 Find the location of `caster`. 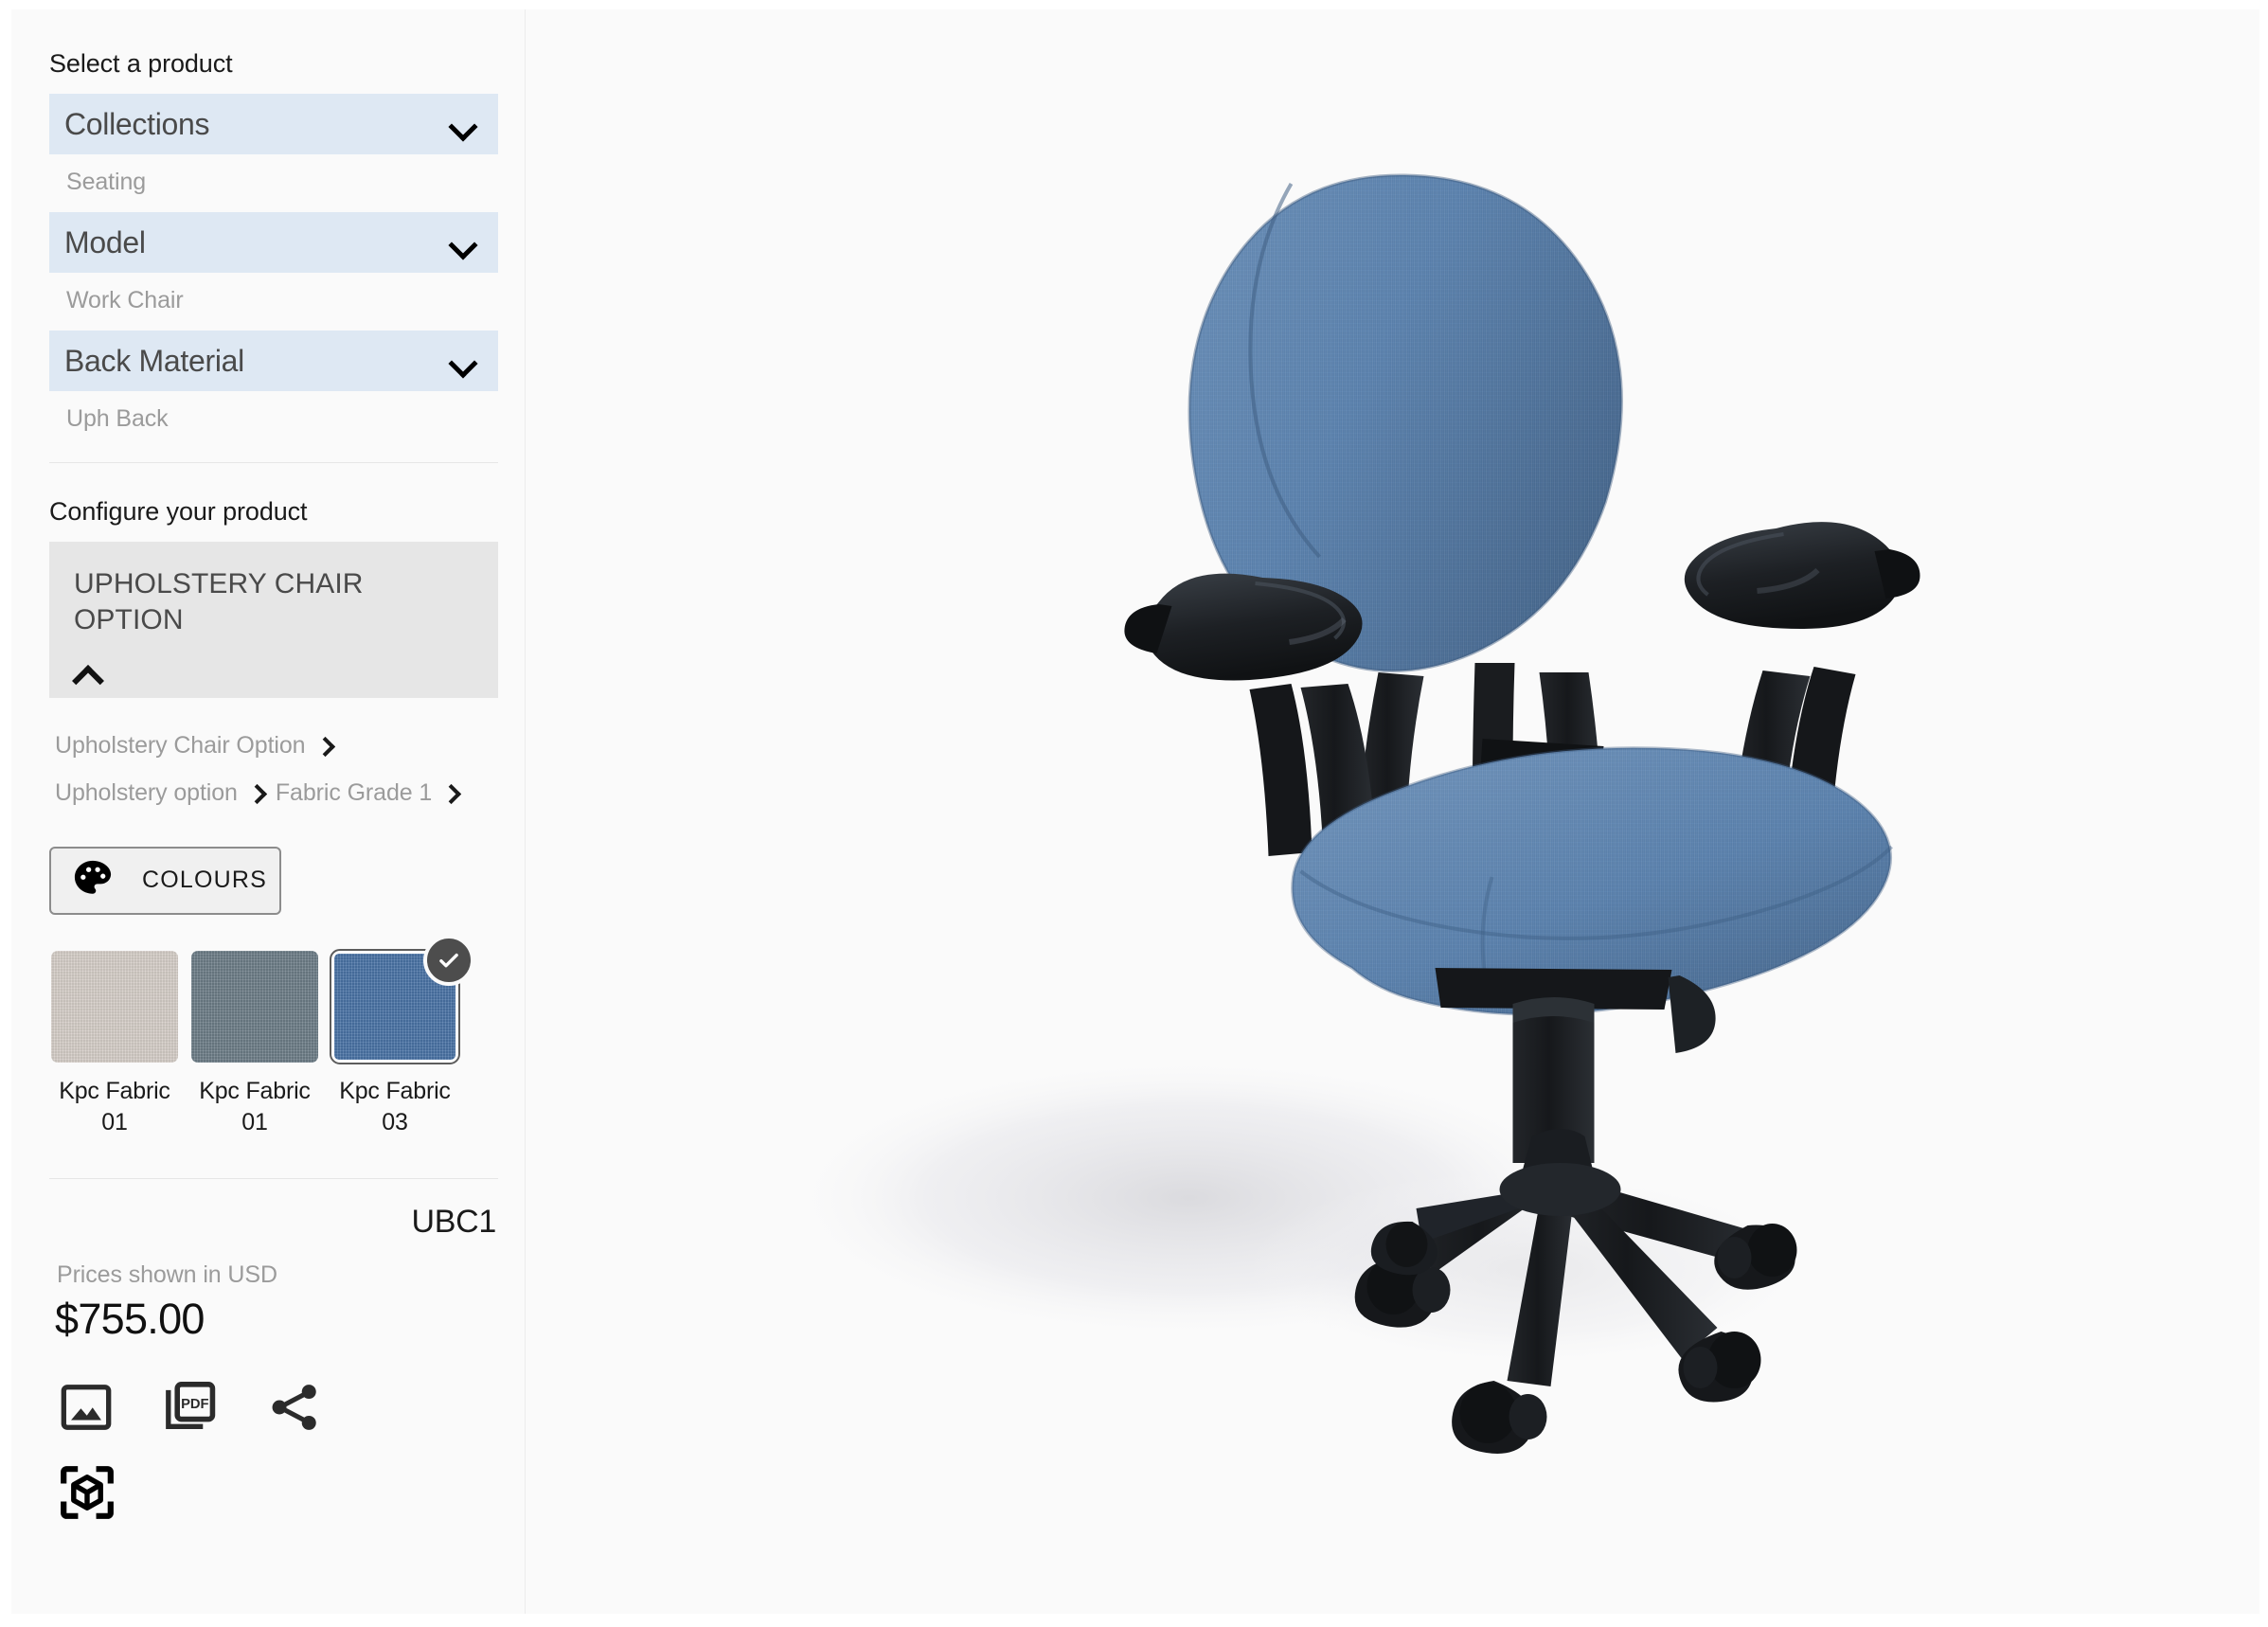

caster is located at coordinates (1499, 1417).